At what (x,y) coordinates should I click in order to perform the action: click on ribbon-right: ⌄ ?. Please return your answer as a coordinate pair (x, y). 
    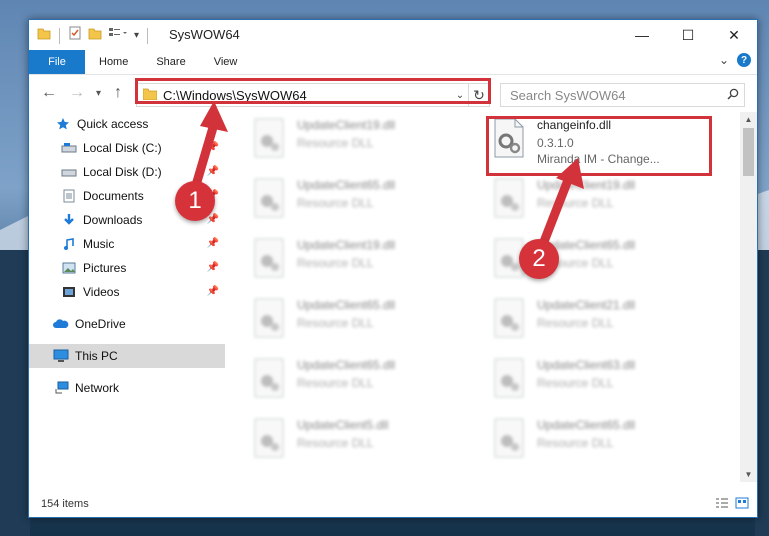
    Looking at the image, I should click on (735, 60).